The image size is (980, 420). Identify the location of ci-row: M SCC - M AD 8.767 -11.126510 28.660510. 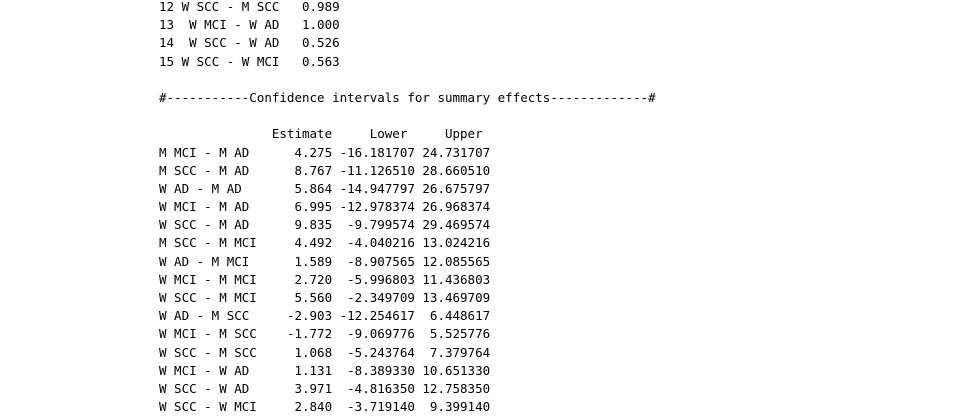
(325, 170).